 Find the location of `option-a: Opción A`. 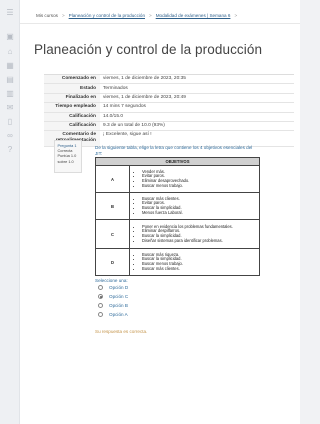

option-a: Opción A is located at coordinates (113, 314).